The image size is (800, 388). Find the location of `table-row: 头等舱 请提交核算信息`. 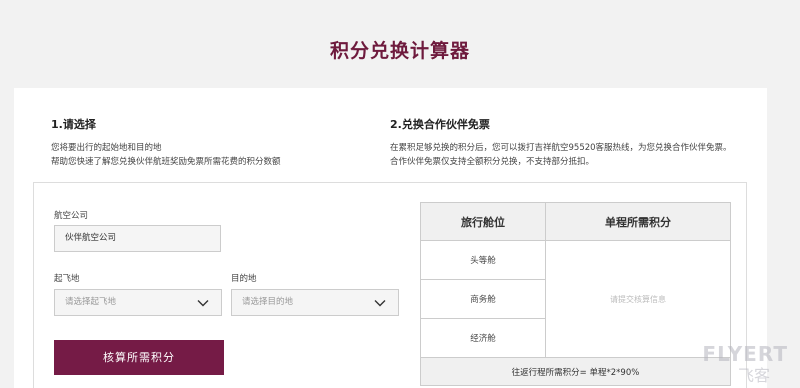

table-row: 头等舱 请提交核算信息 is located at coordinates (575, 299).